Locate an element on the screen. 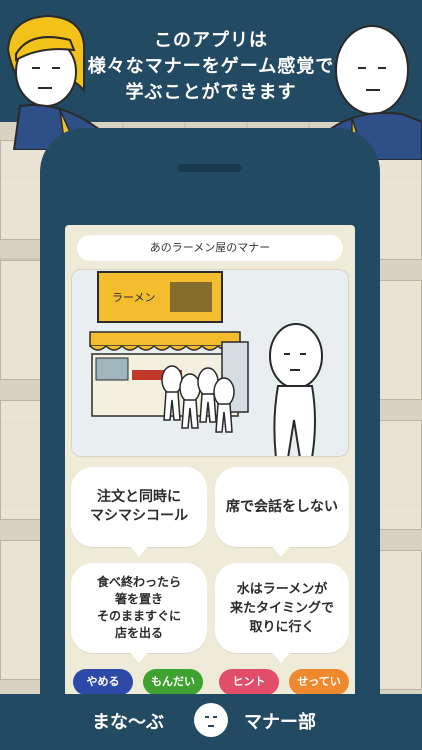 The height and width of the screenshot is (750, 422). choice-1-tail is located at coordinates (139, 551).